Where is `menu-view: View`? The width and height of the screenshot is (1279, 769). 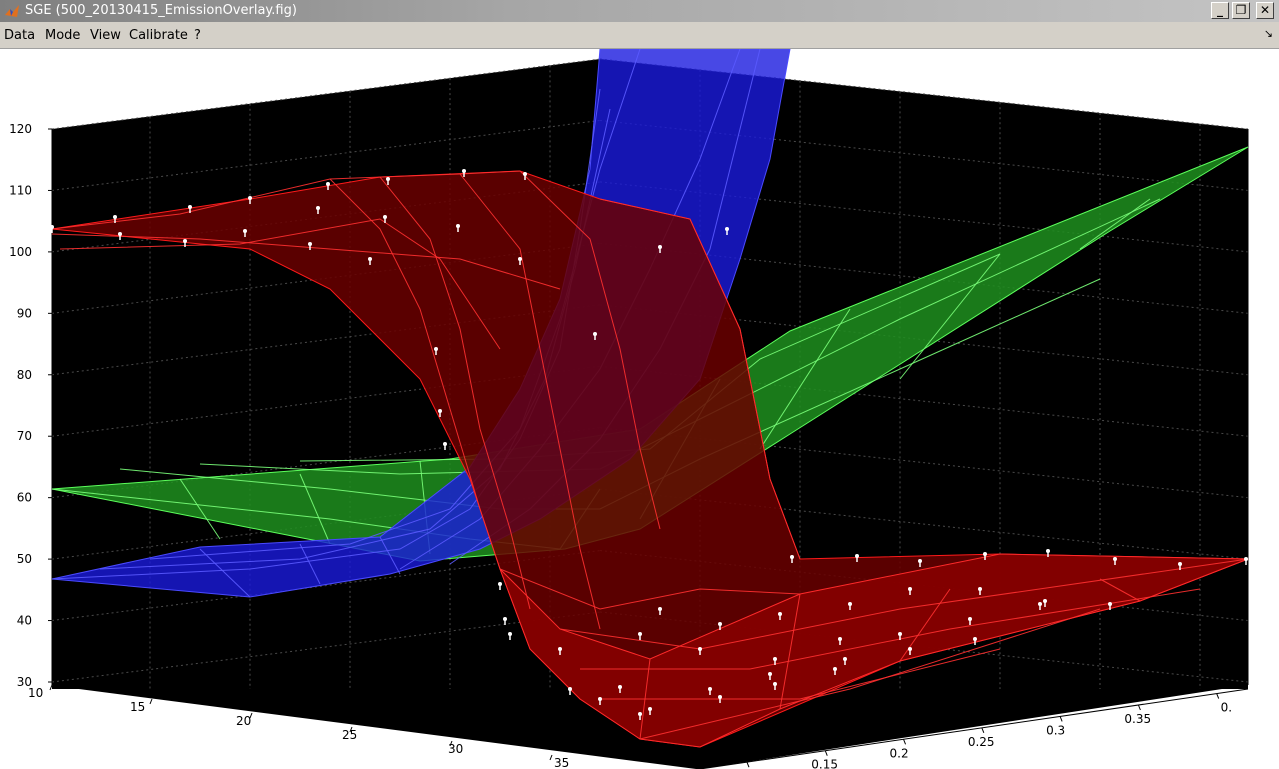
menu-view: View is located at coordinates (105, 35).